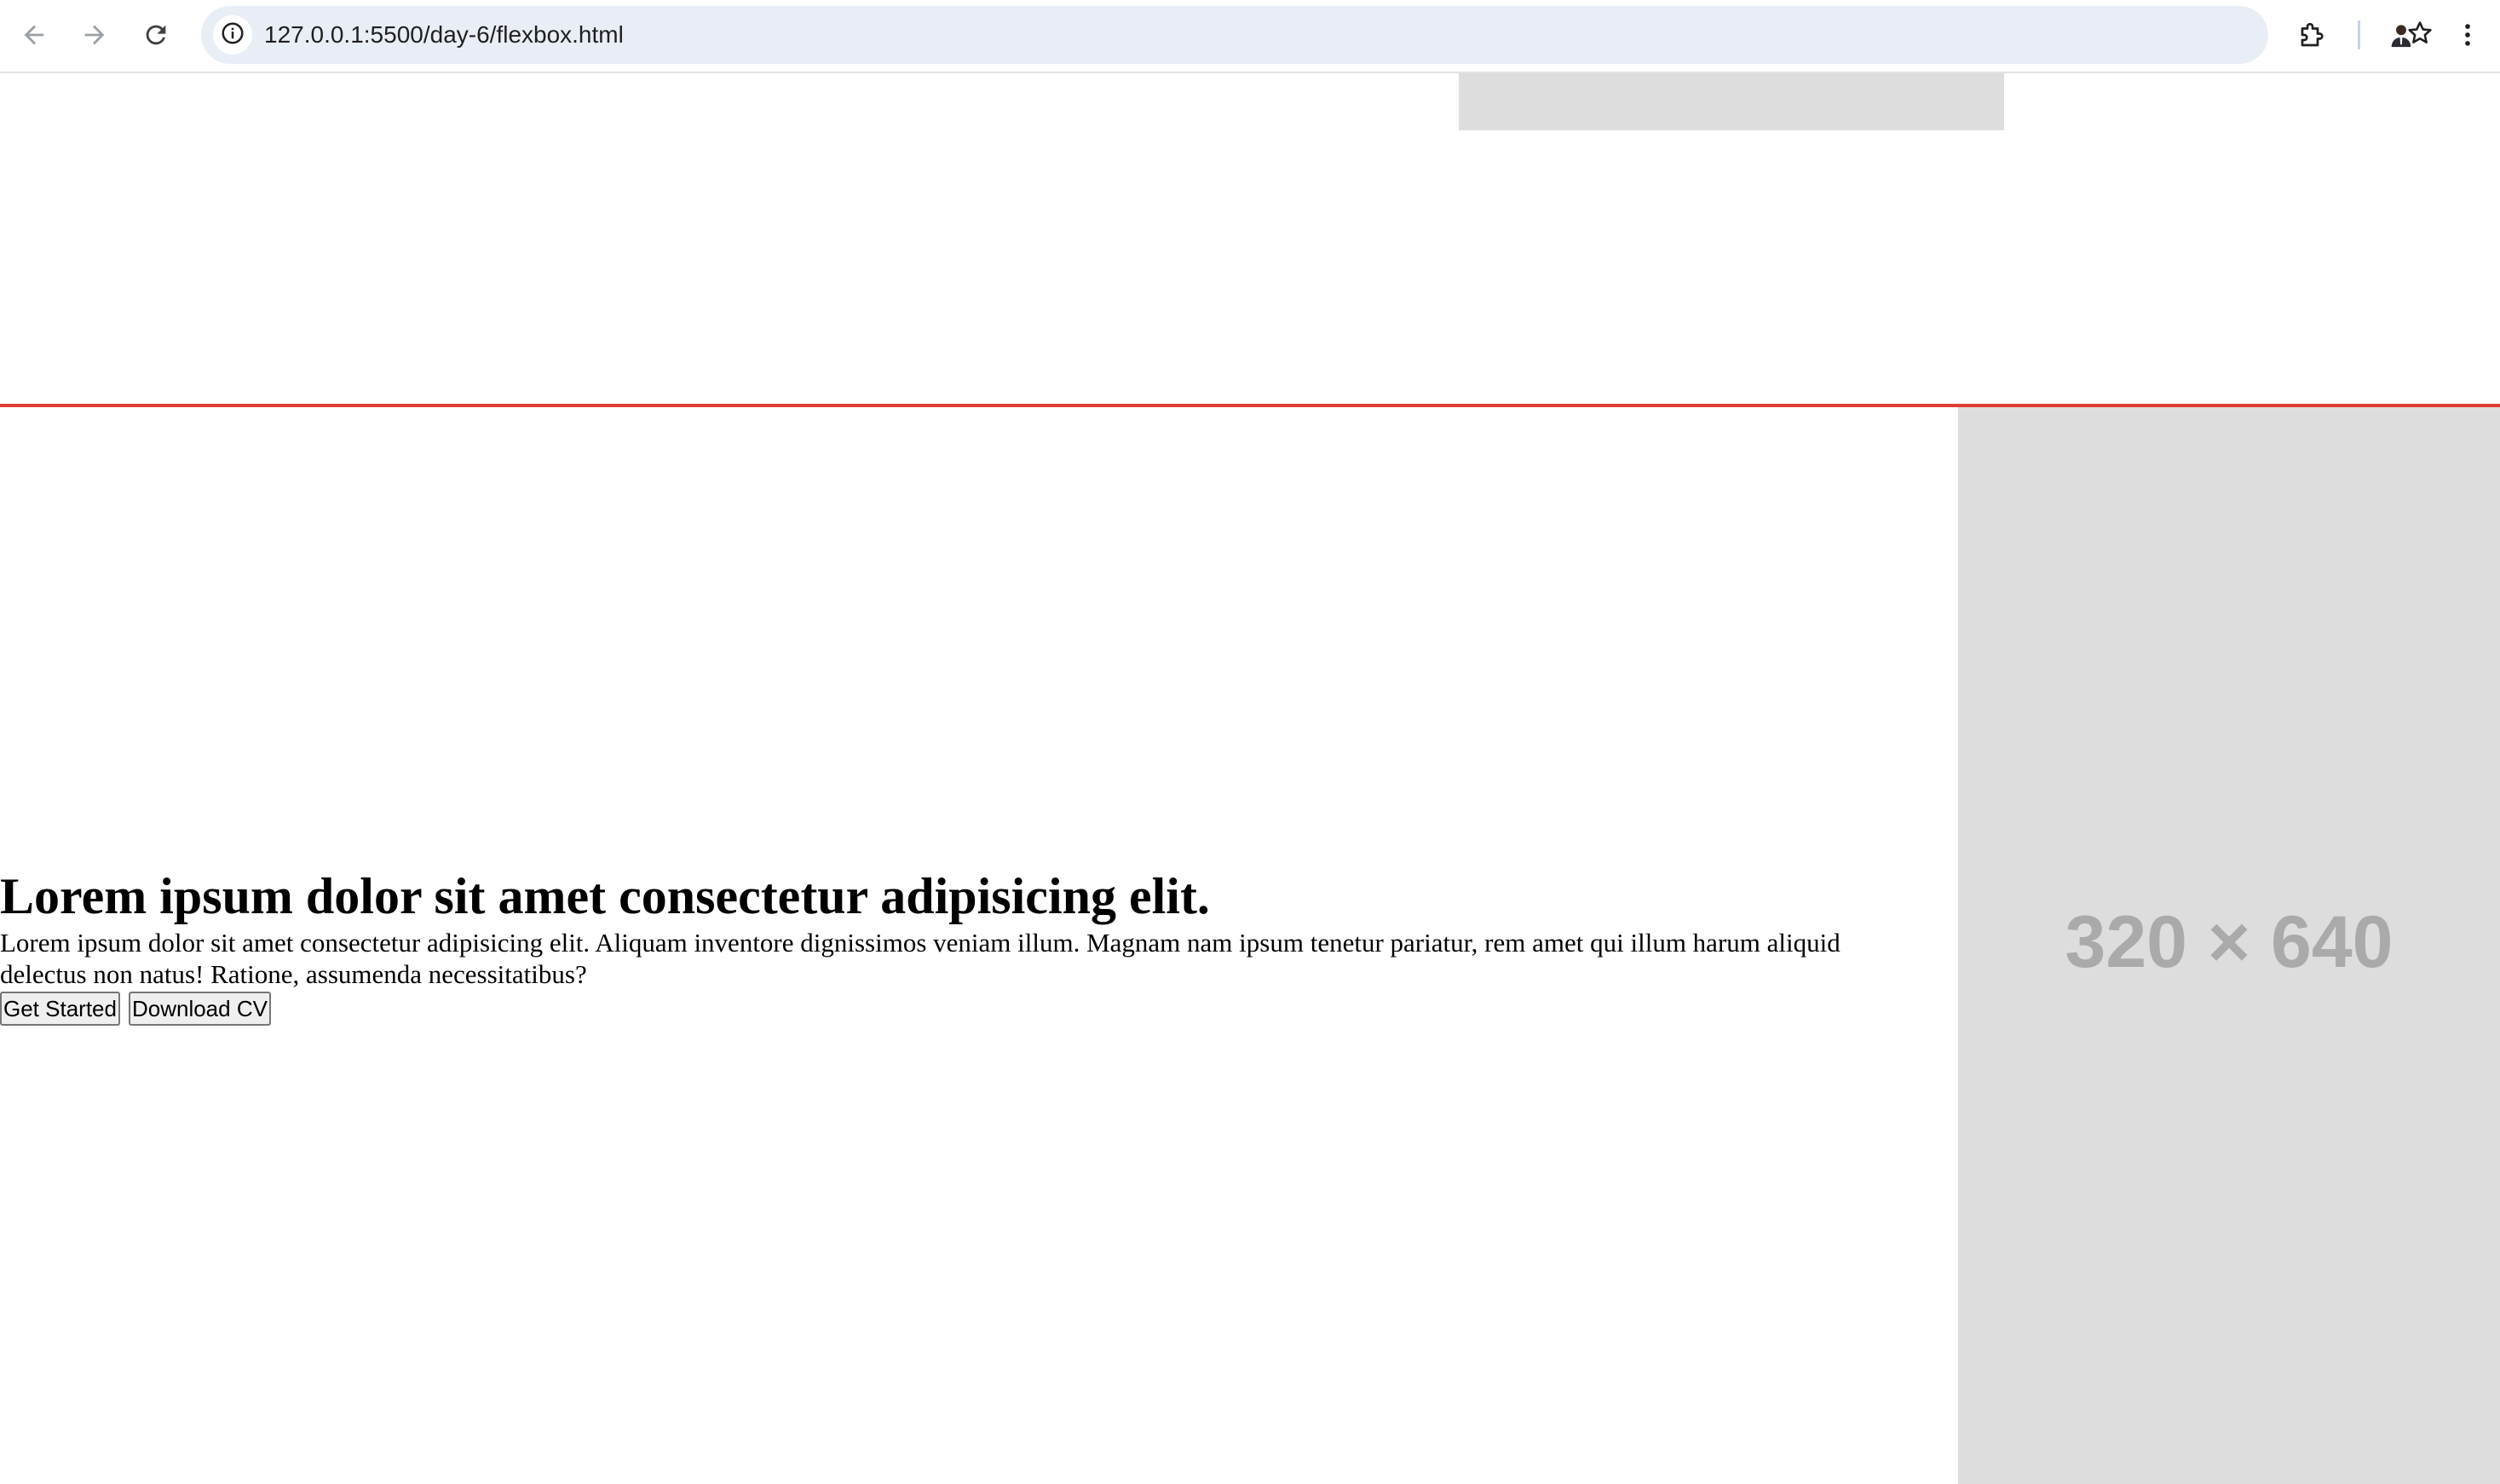 The image size is (2500, 1484). Describe the element at coordinates (1731, 101) in the screenshot. I see `top-placeholder-image` at that location.